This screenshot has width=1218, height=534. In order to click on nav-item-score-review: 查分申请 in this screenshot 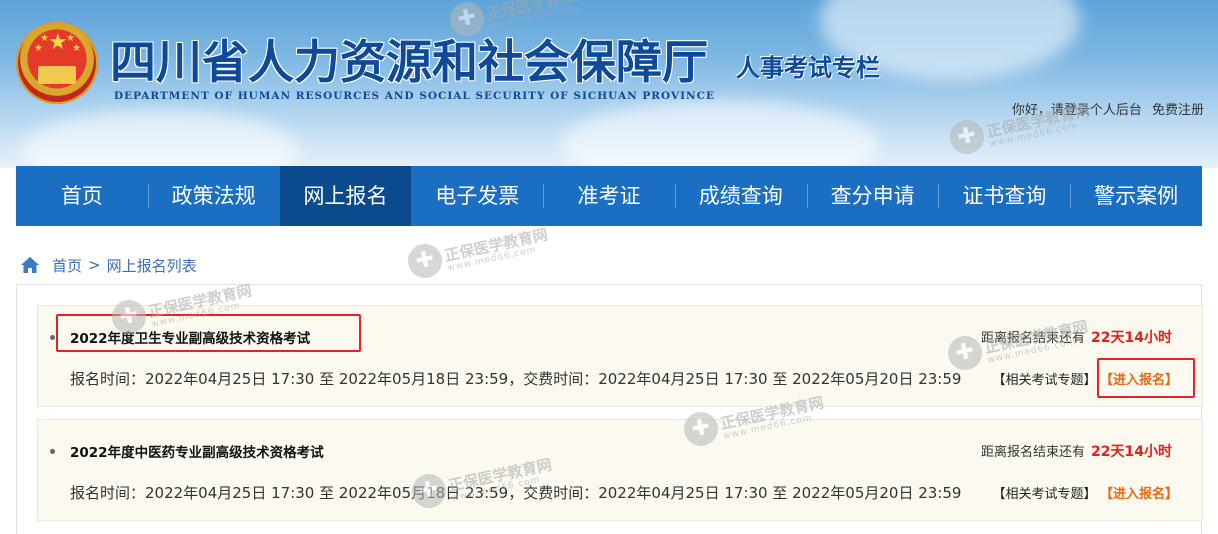, I will do `click(872, 196)`.